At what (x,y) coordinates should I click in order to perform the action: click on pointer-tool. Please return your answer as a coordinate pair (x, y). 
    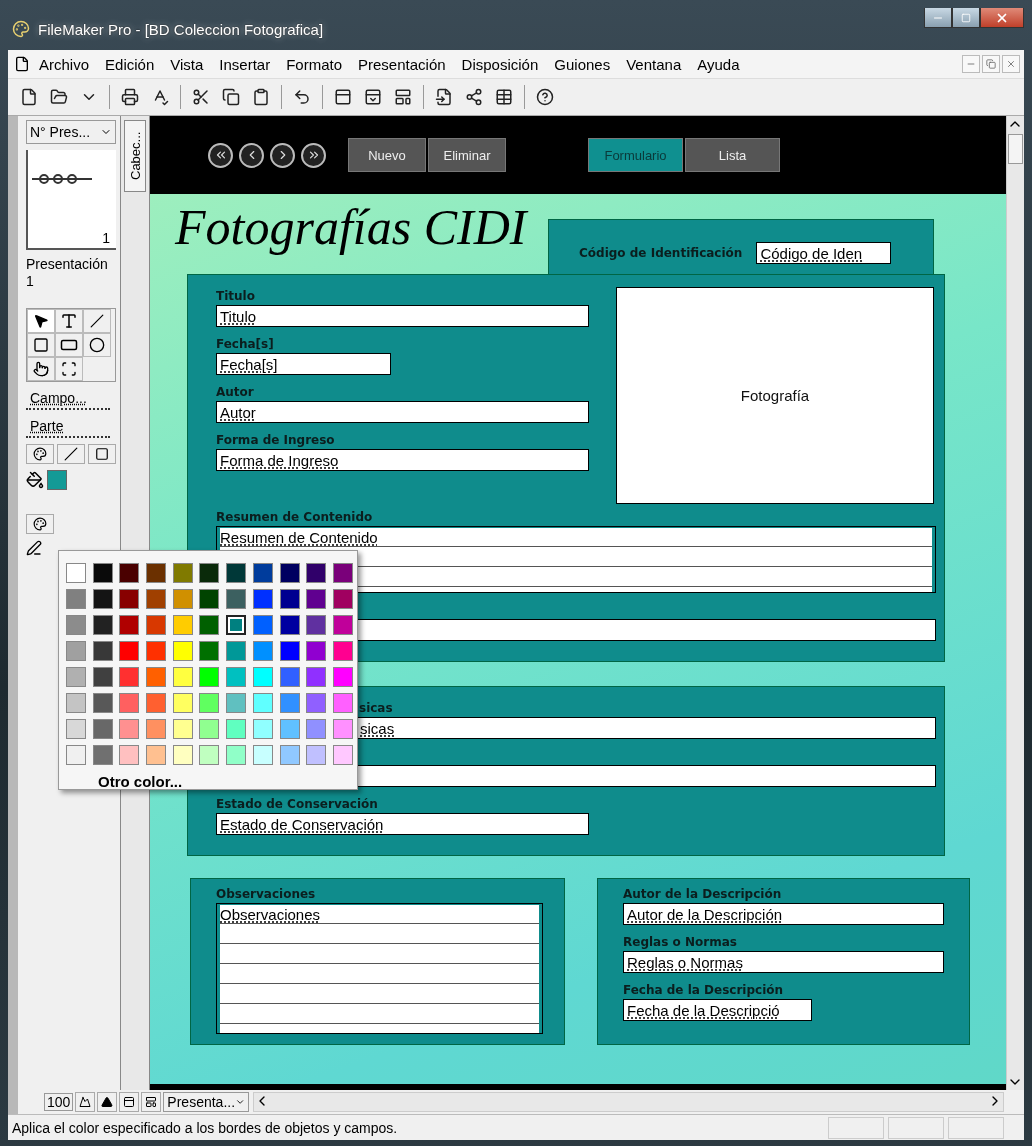
    Looking at the image, I should click on (41, 321).